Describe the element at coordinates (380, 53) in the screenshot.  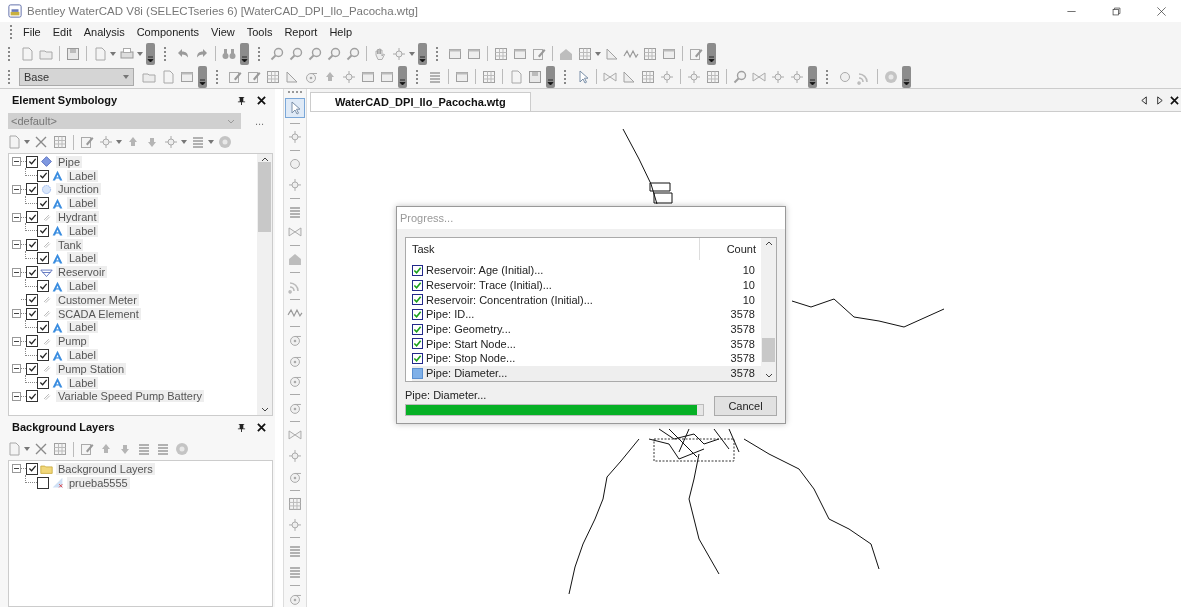
I see `hand-icon` at that location.